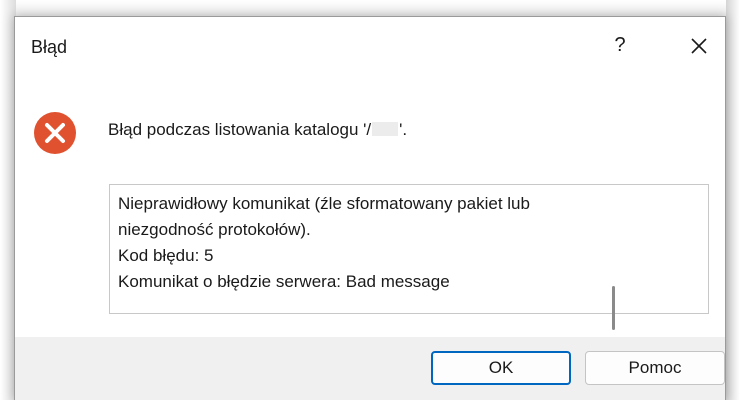  I want to click on close-button, so click(699, 46).